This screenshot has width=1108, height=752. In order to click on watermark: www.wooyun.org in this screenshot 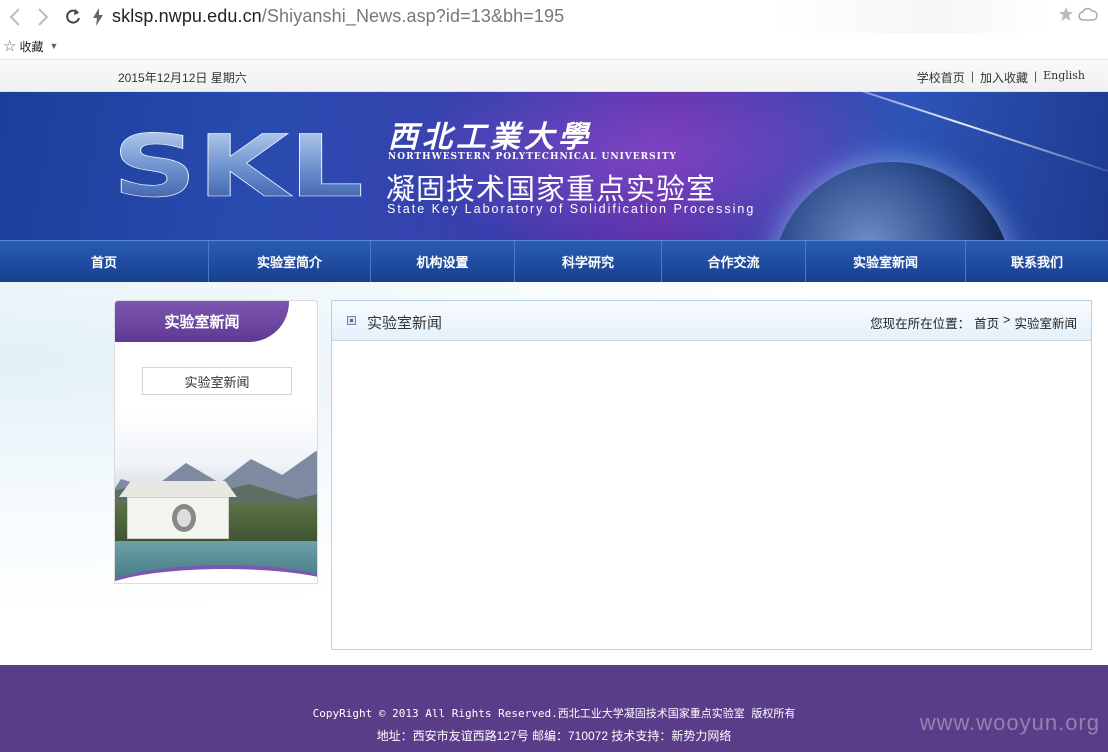, I will do `click(1009, 722)`.